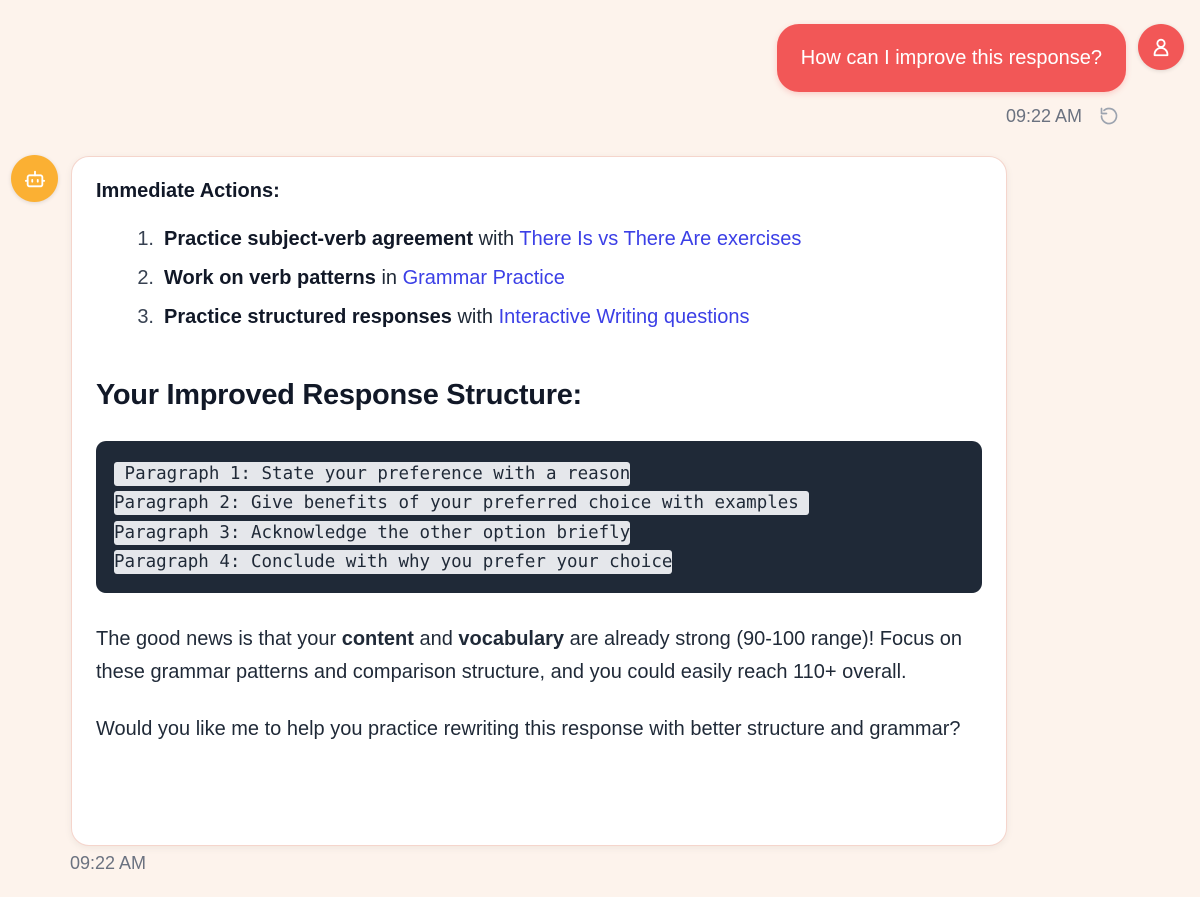 This screenshot has width=1200, height=897. What do you see at coordinates (270, 278) in the screenshot?
I see `action-title: Work on verb patterns` at bounding box center [270, 278].